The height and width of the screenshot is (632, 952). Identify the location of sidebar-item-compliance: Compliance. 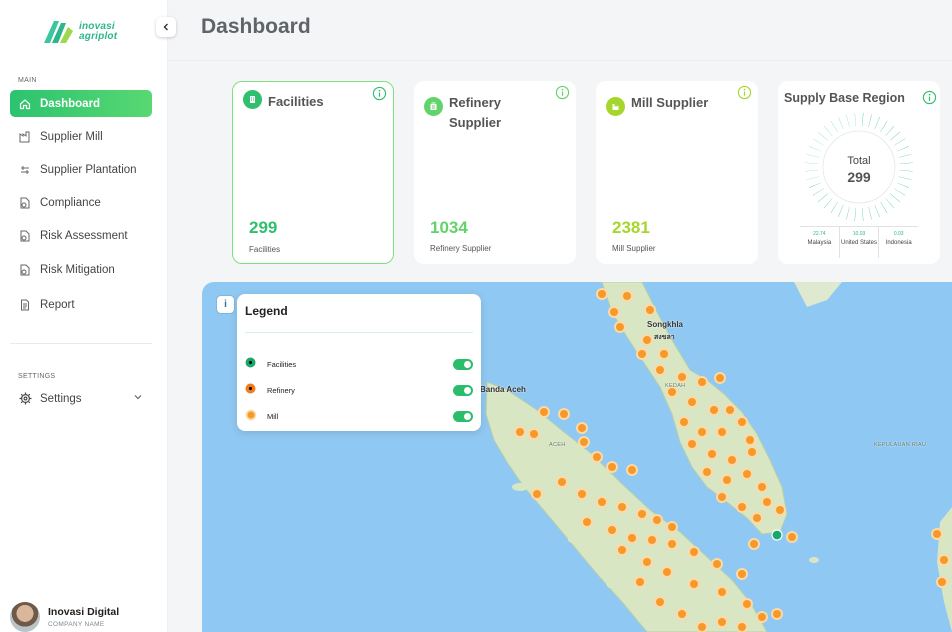
(81, 202).